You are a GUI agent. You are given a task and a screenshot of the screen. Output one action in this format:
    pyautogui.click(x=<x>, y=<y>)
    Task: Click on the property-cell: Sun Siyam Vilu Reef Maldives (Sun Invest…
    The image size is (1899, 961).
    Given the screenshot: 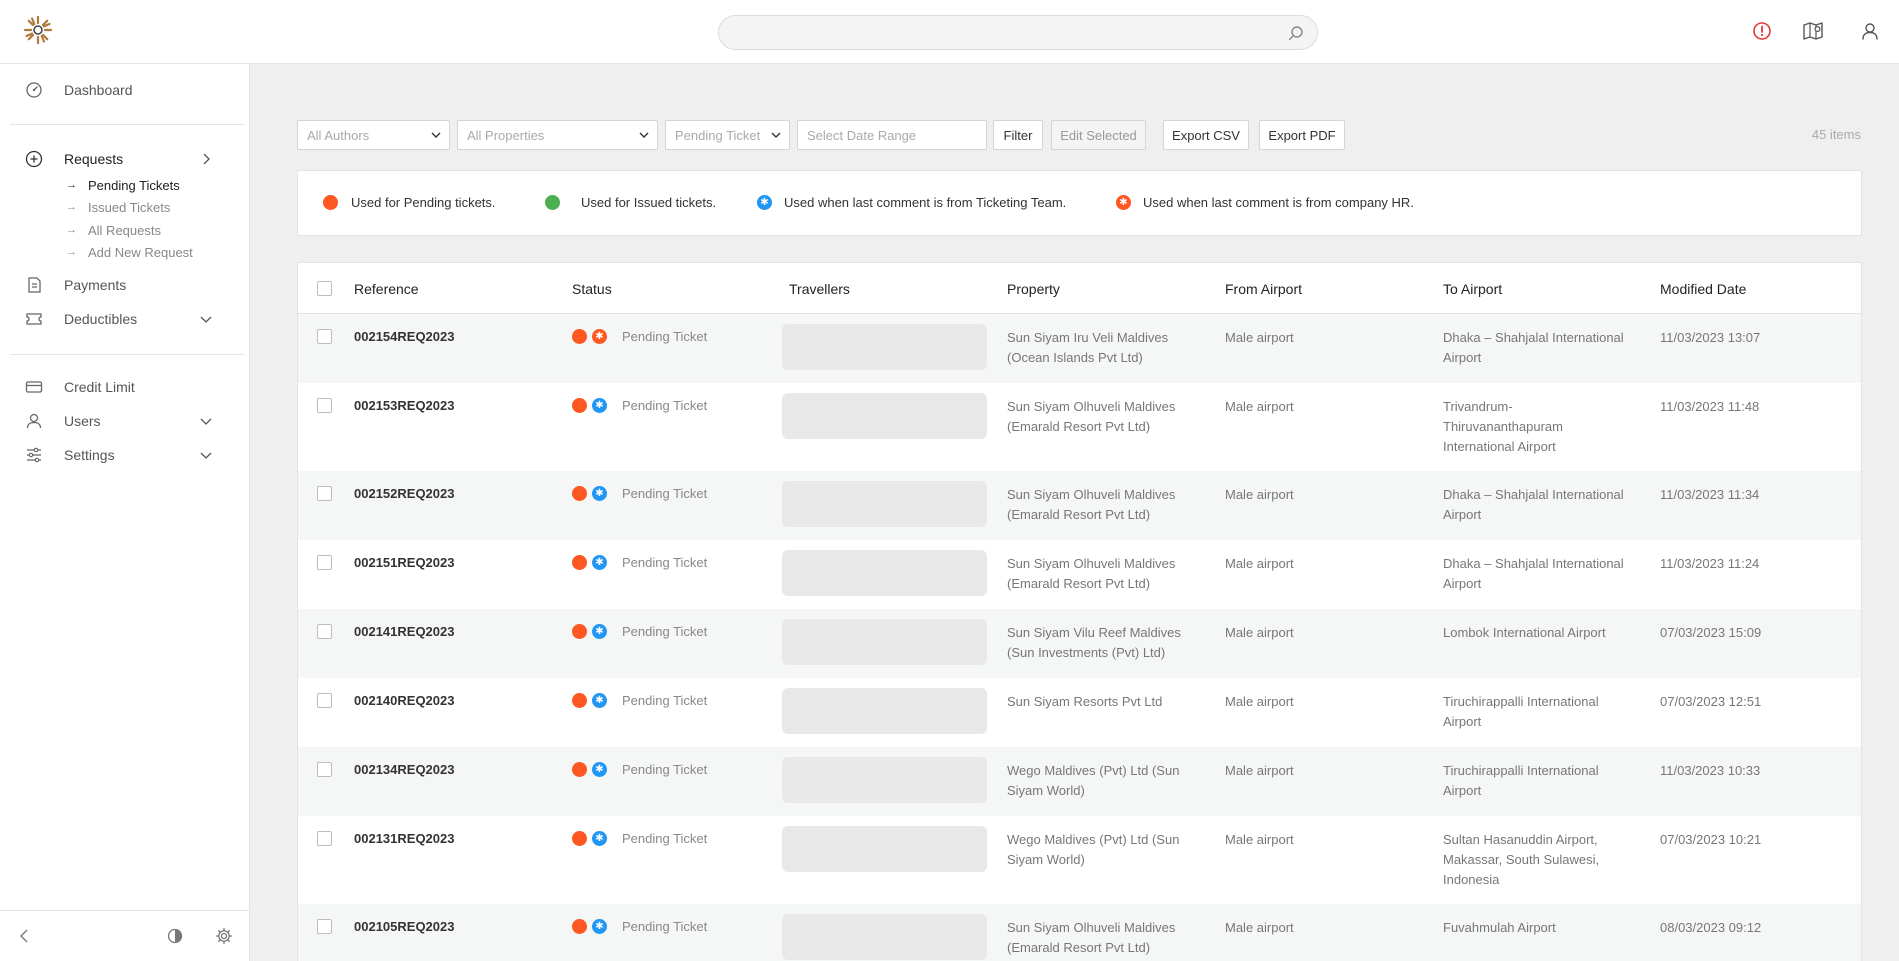 What is the action you would take?
    pyautogui.click(x=1094, y=642)
    